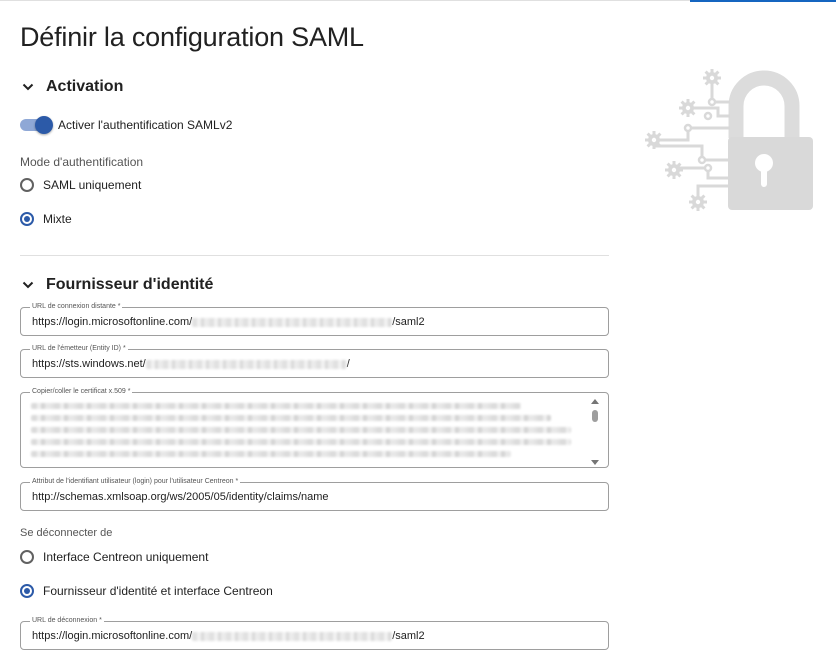 This screenshot has height=660, width=836. Describe the element at coordinates (126, 557) in the screenshot. I see `radio-label: Interface Centreon uniquement` at that location.